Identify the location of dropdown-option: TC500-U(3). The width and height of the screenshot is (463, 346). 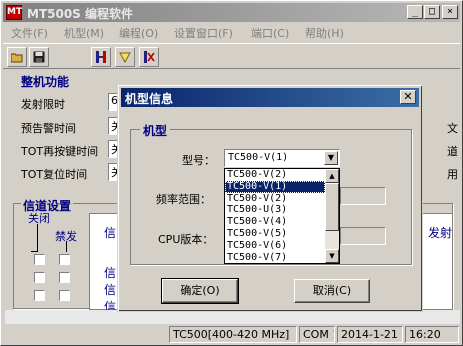
(275, 210).